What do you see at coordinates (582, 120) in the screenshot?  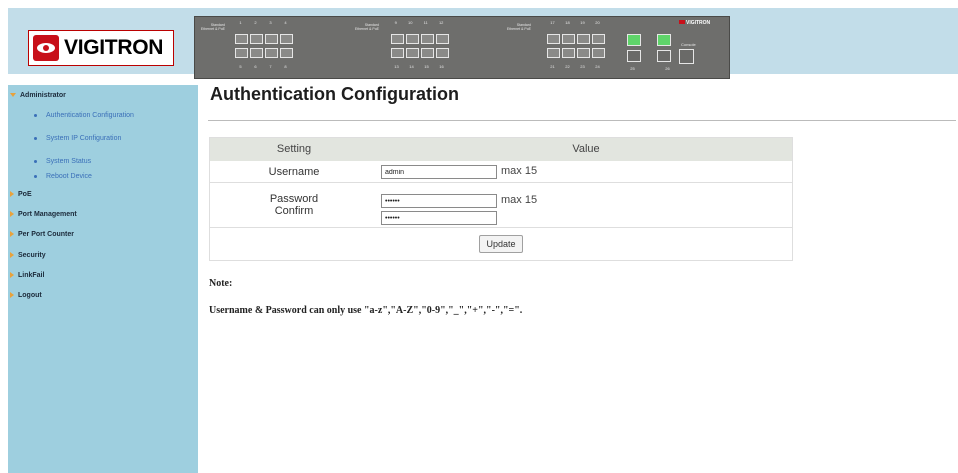 I see `title-divider` at bounding box center [582, 120].